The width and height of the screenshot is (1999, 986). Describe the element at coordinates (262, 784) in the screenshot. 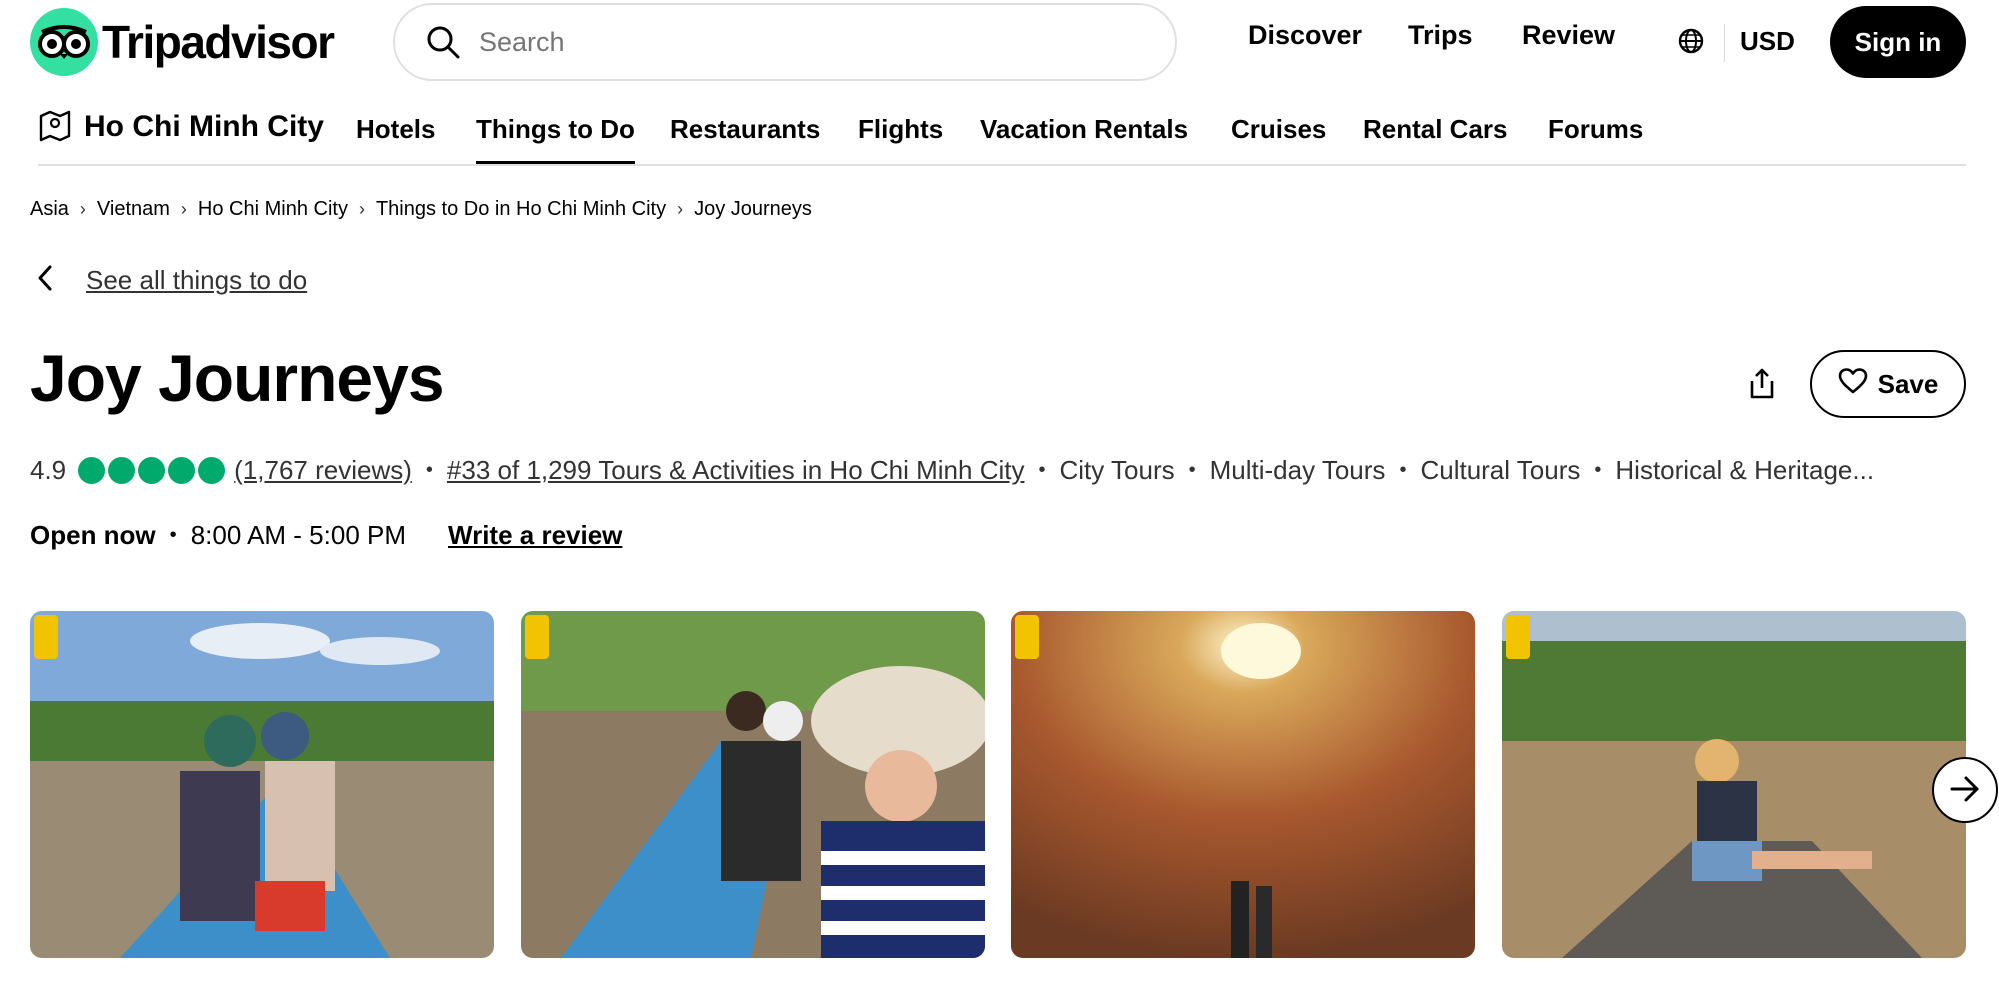

I see `photo-couple-in-boat` at that location.